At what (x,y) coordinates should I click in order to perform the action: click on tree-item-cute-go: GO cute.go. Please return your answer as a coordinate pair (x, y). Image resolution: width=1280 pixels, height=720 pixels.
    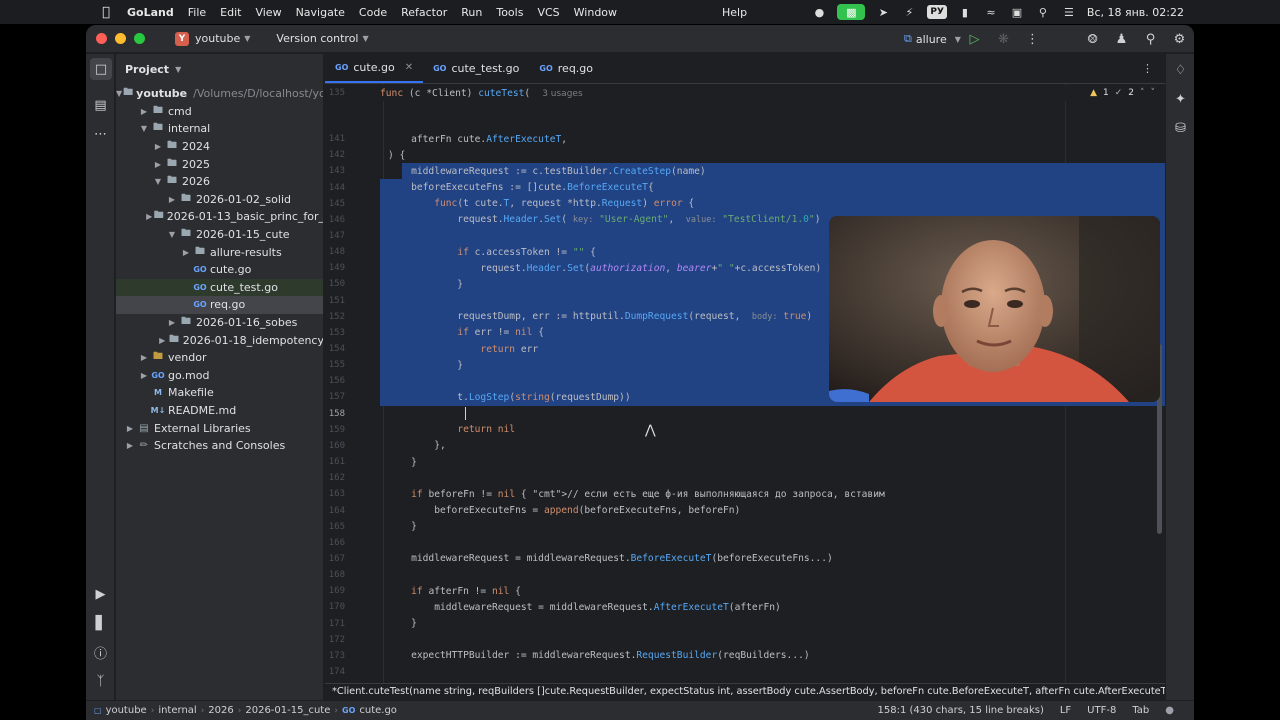
    Looking at the image, I should click on (219, 270).